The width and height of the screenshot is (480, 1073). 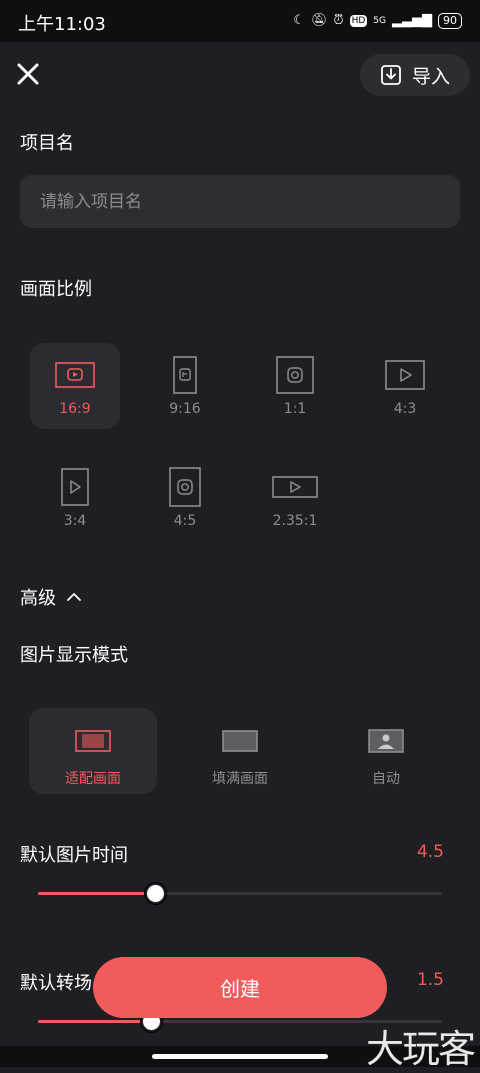 I want to click on battery-indicator: 90, so click(x=450, y=21).